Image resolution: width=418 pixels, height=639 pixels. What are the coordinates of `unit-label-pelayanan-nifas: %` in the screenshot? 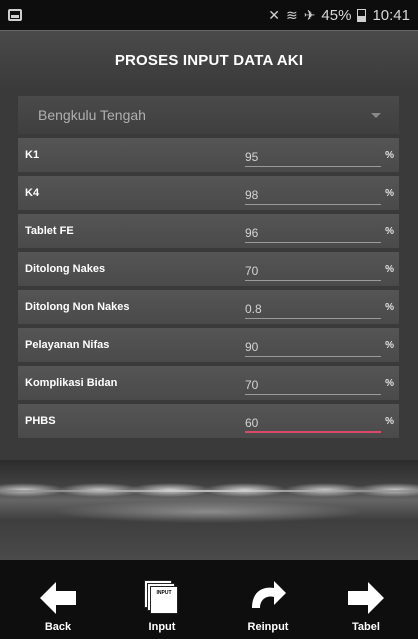 It's located at (389, 345).